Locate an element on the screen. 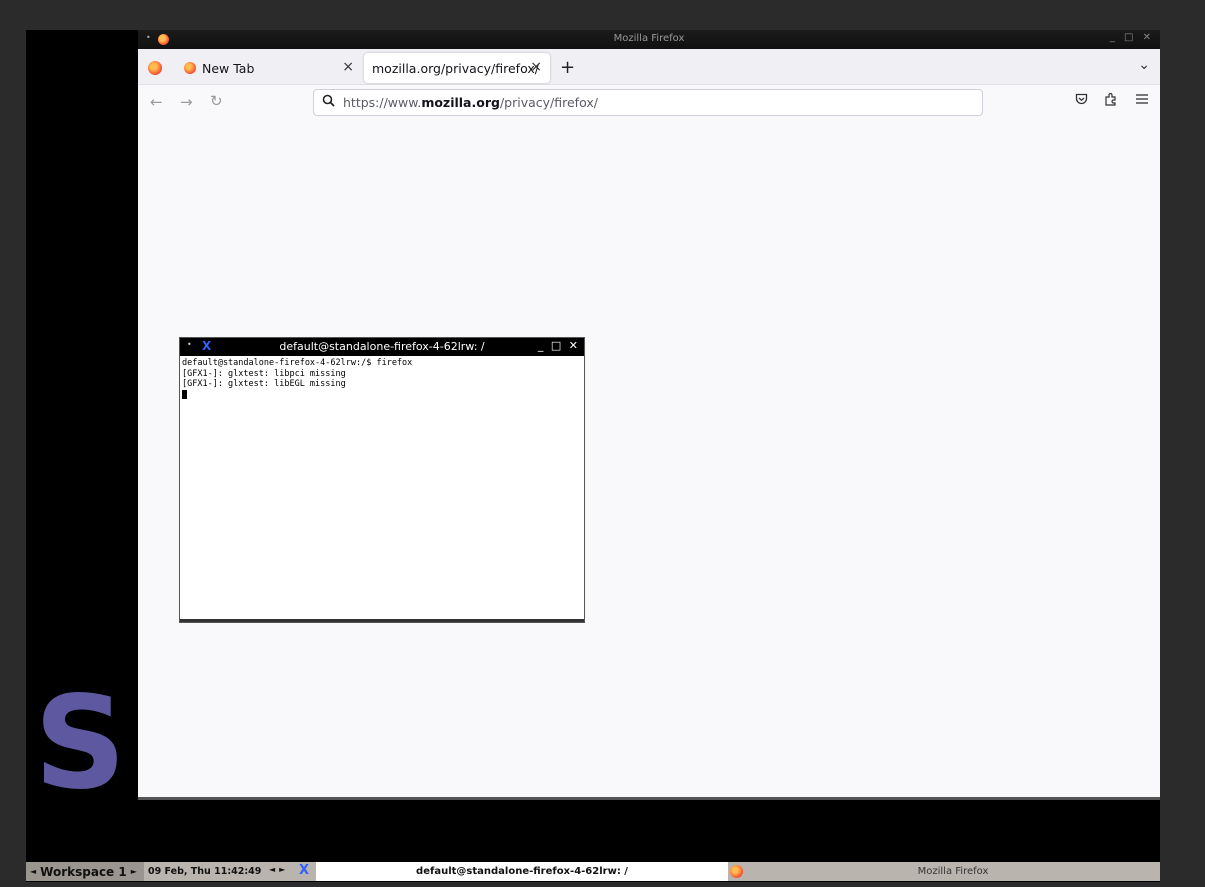  tab-privacy: mozilla.org/privacy/firefox/ × is located at coordinates (457, 68).